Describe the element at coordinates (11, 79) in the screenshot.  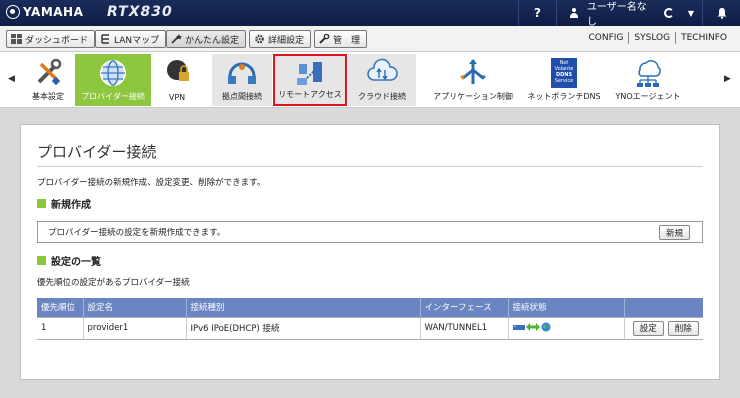
I see `scroll-left-arrow-icon: ◀` at that location.